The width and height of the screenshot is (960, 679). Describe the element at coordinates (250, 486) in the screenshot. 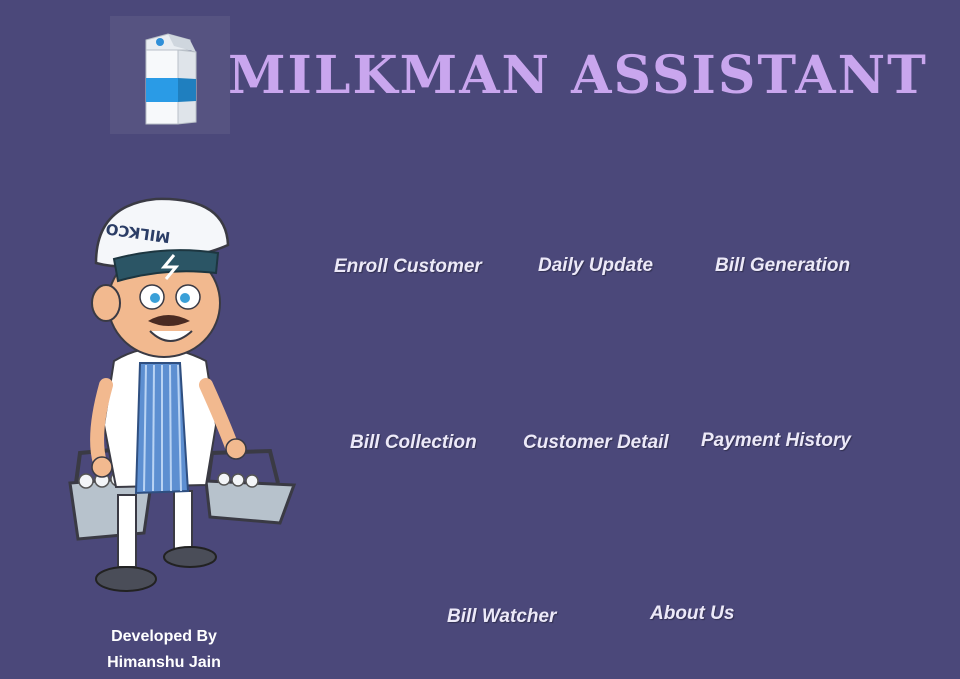

I see `right-crate-icon` at that location.